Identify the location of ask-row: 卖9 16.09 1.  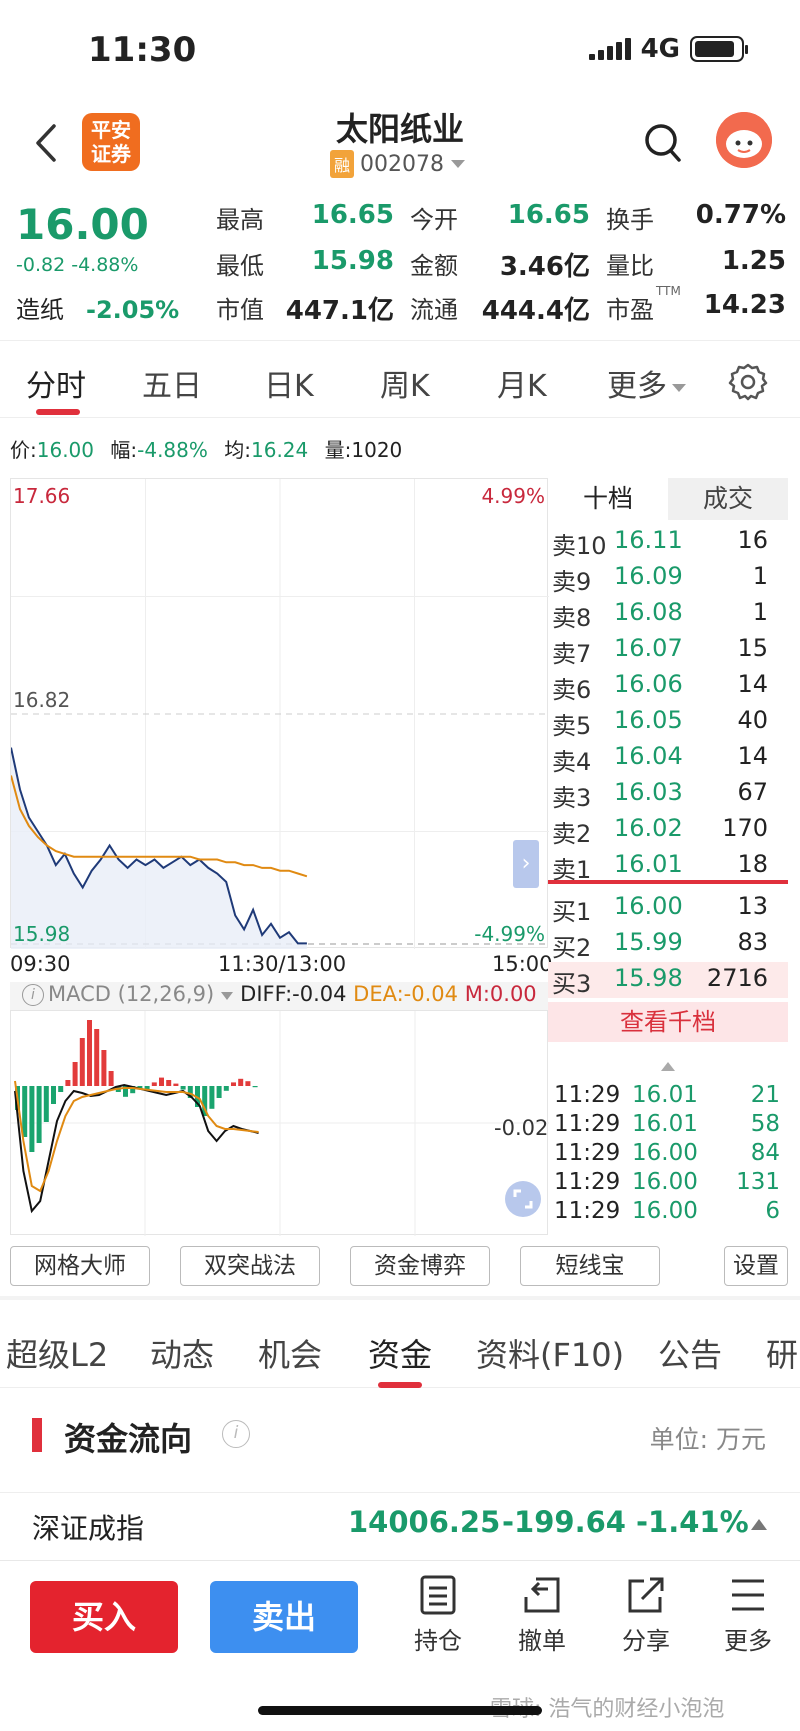
(668, 578).